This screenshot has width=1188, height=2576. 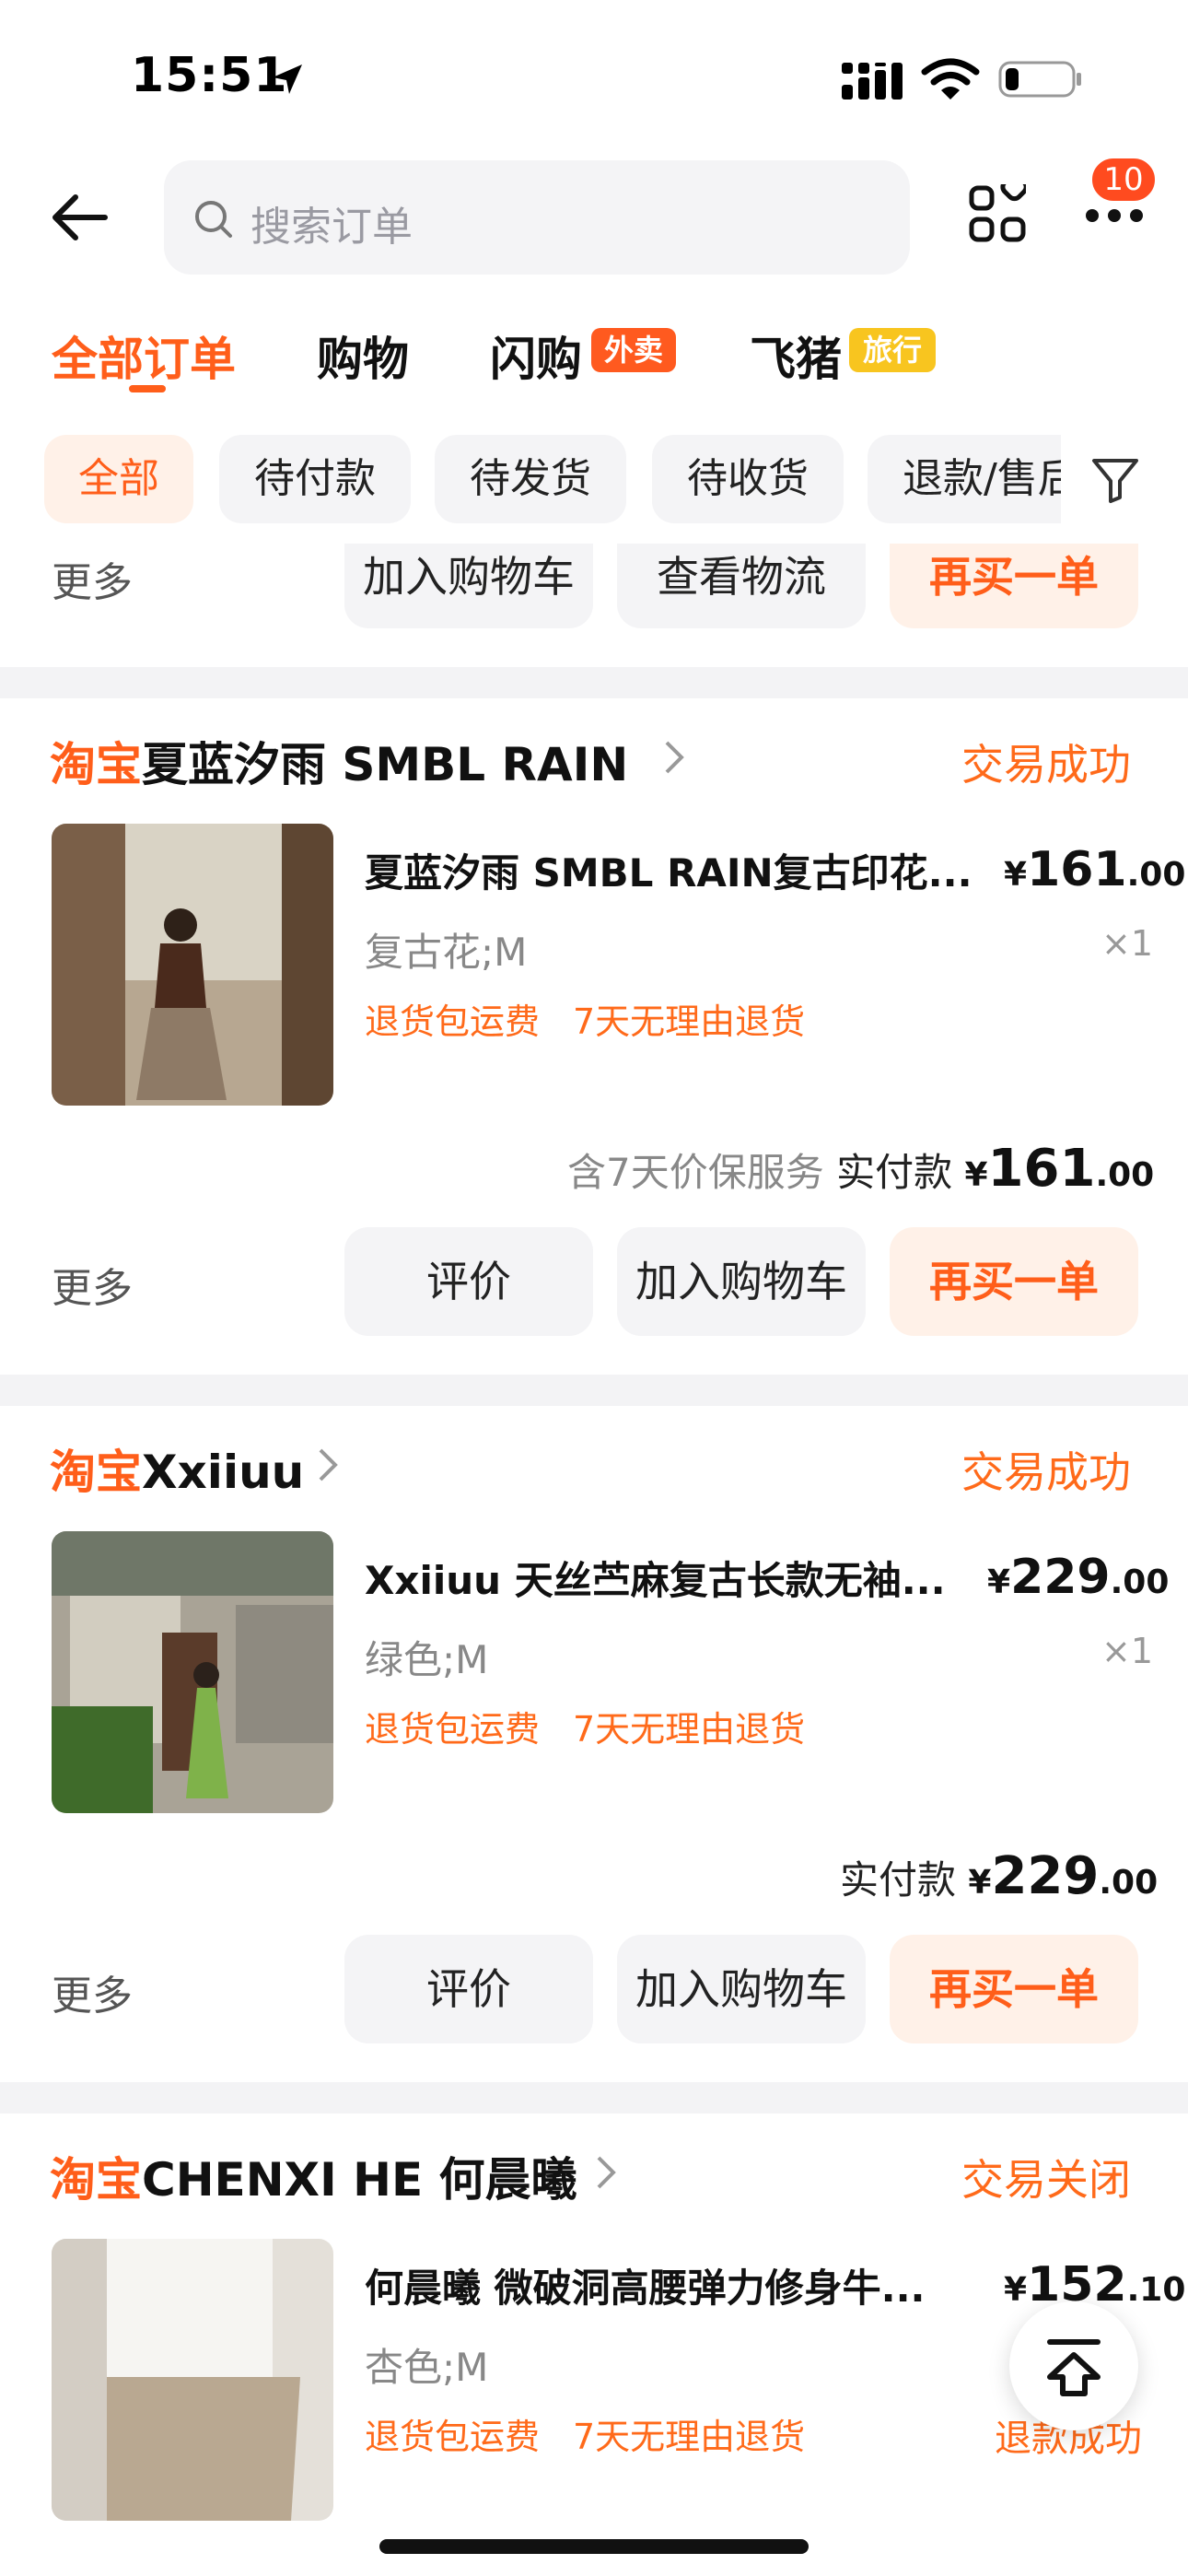 What do you see at coordinates (147, 388) in the screenshot?
I see `active-tab-indicator` at bounding box center [147, 388].